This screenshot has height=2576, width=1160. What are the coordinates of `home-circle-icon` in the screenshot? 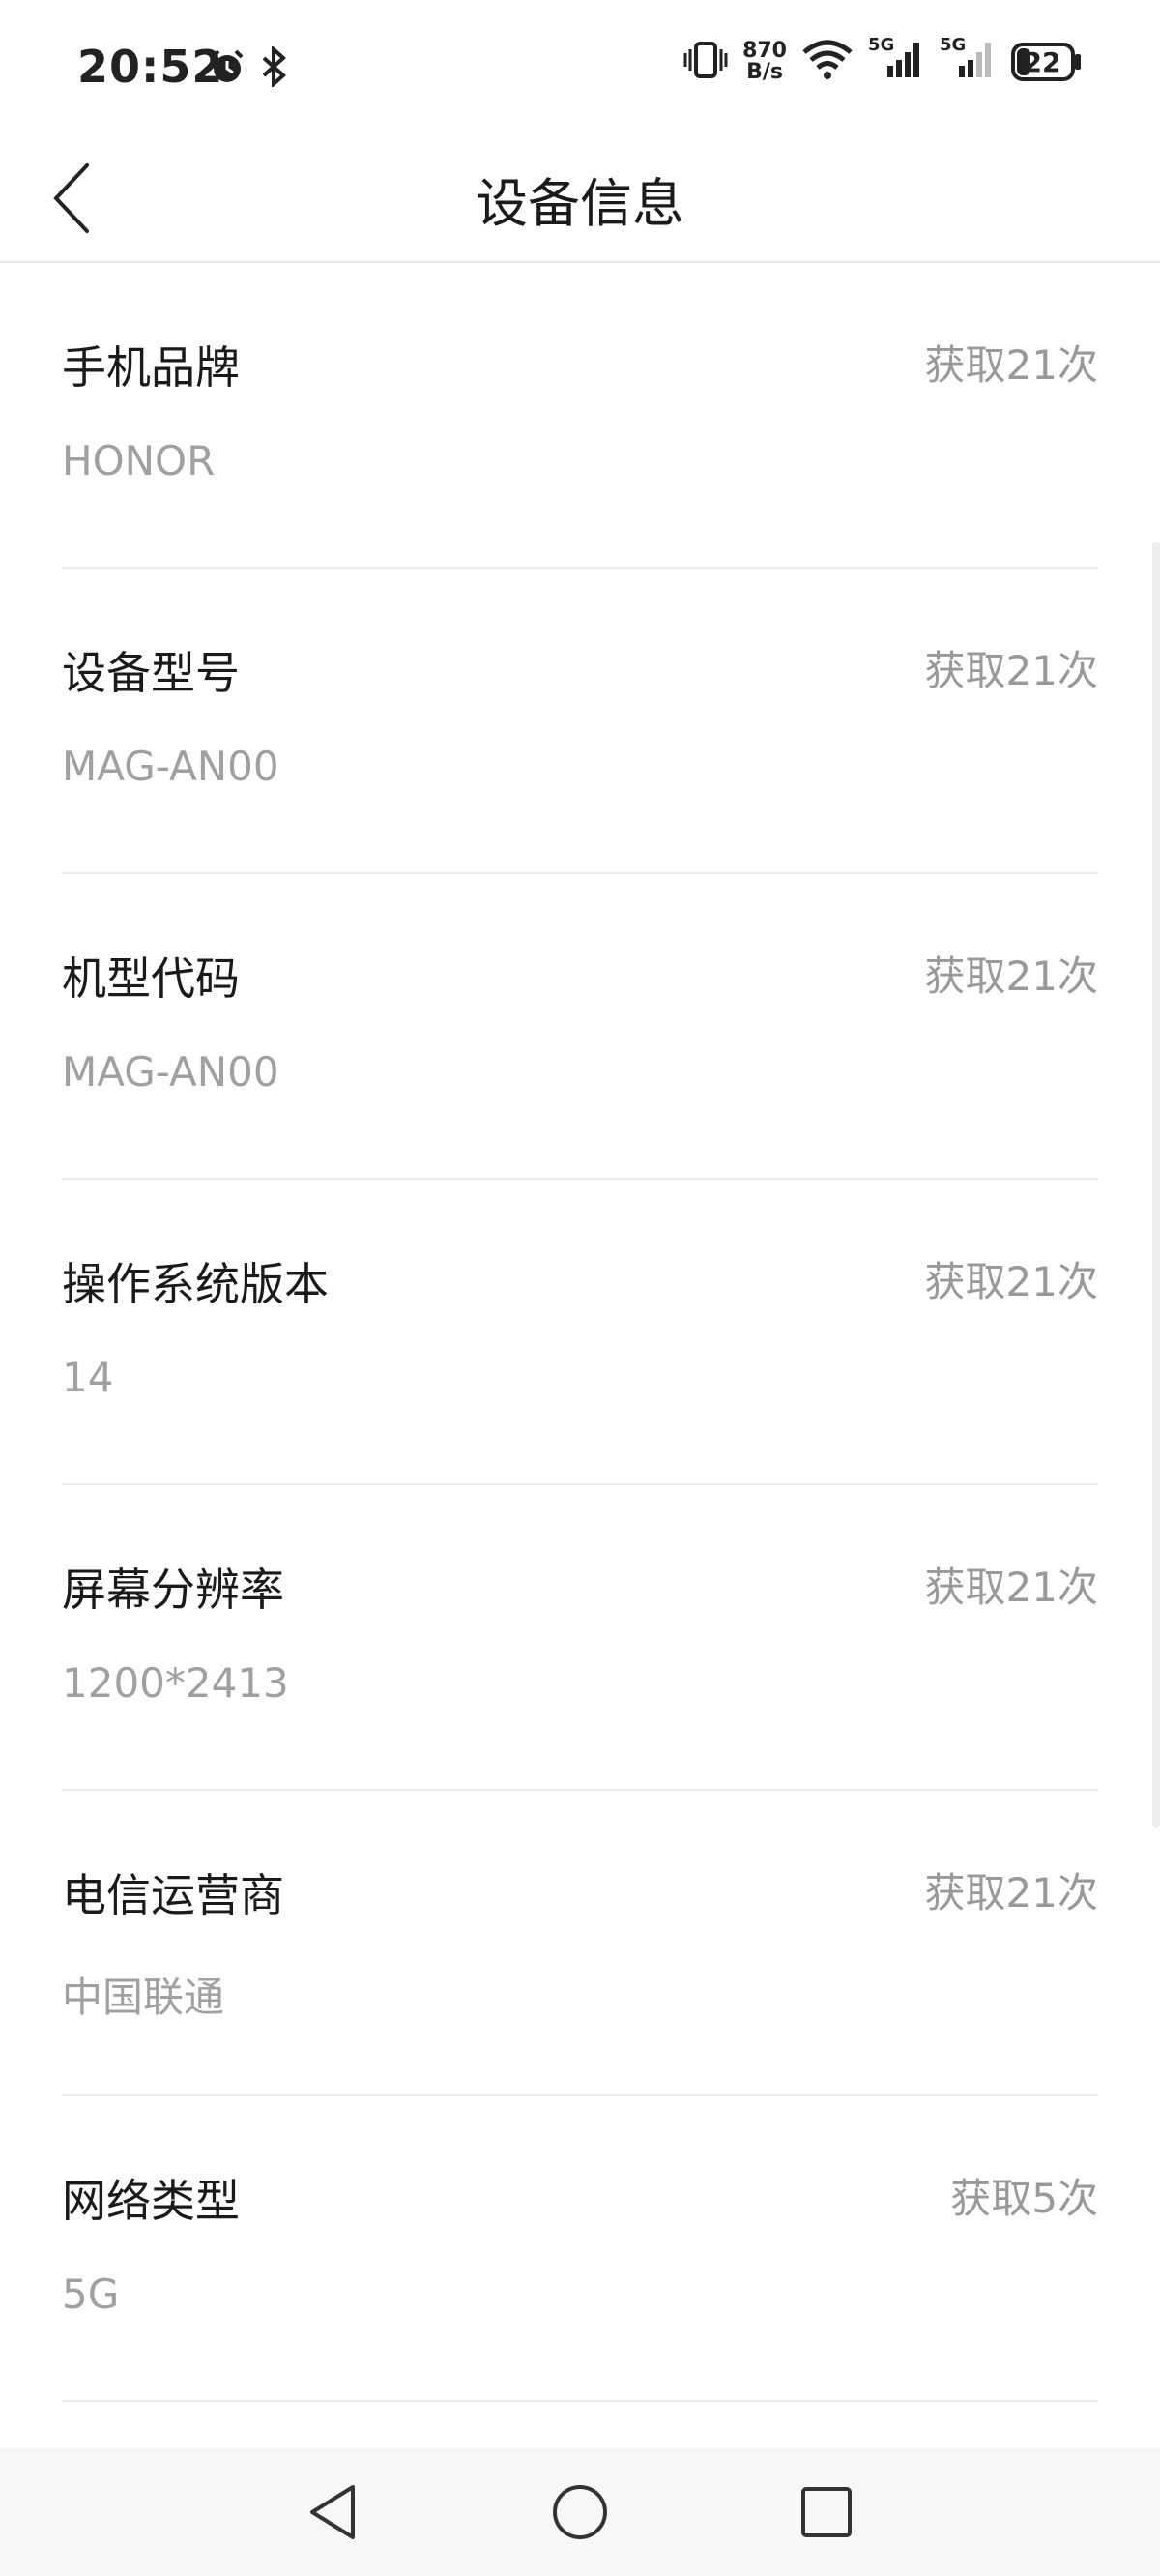 It's located at (580, 2512).